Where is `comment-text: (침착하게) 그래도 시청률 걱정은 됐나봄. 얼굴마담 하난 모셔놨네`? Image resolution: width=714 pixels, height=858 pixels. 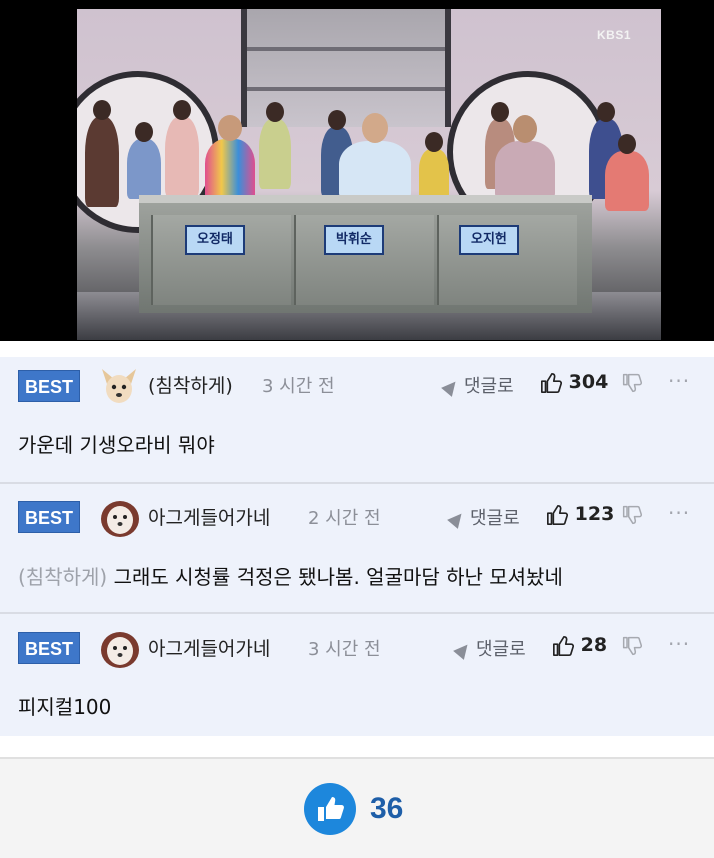 comment-text: (침착하게) 그래도 시청률 걱정은 됐나봄. 얼굴마담 하난 모셔놨네 is located at coordinates (290, 575).